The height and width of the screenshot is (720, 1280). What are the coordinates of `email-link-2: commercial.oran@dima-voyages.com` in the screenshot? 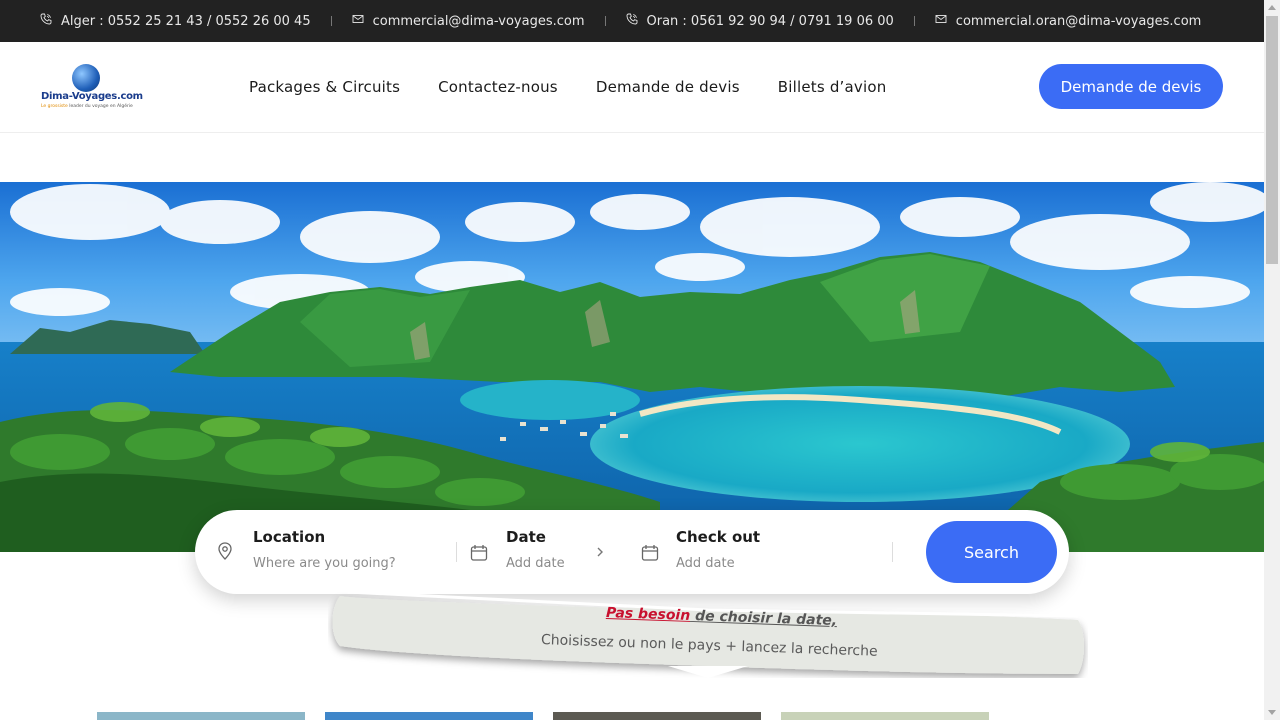 It's located at (1068, 21).